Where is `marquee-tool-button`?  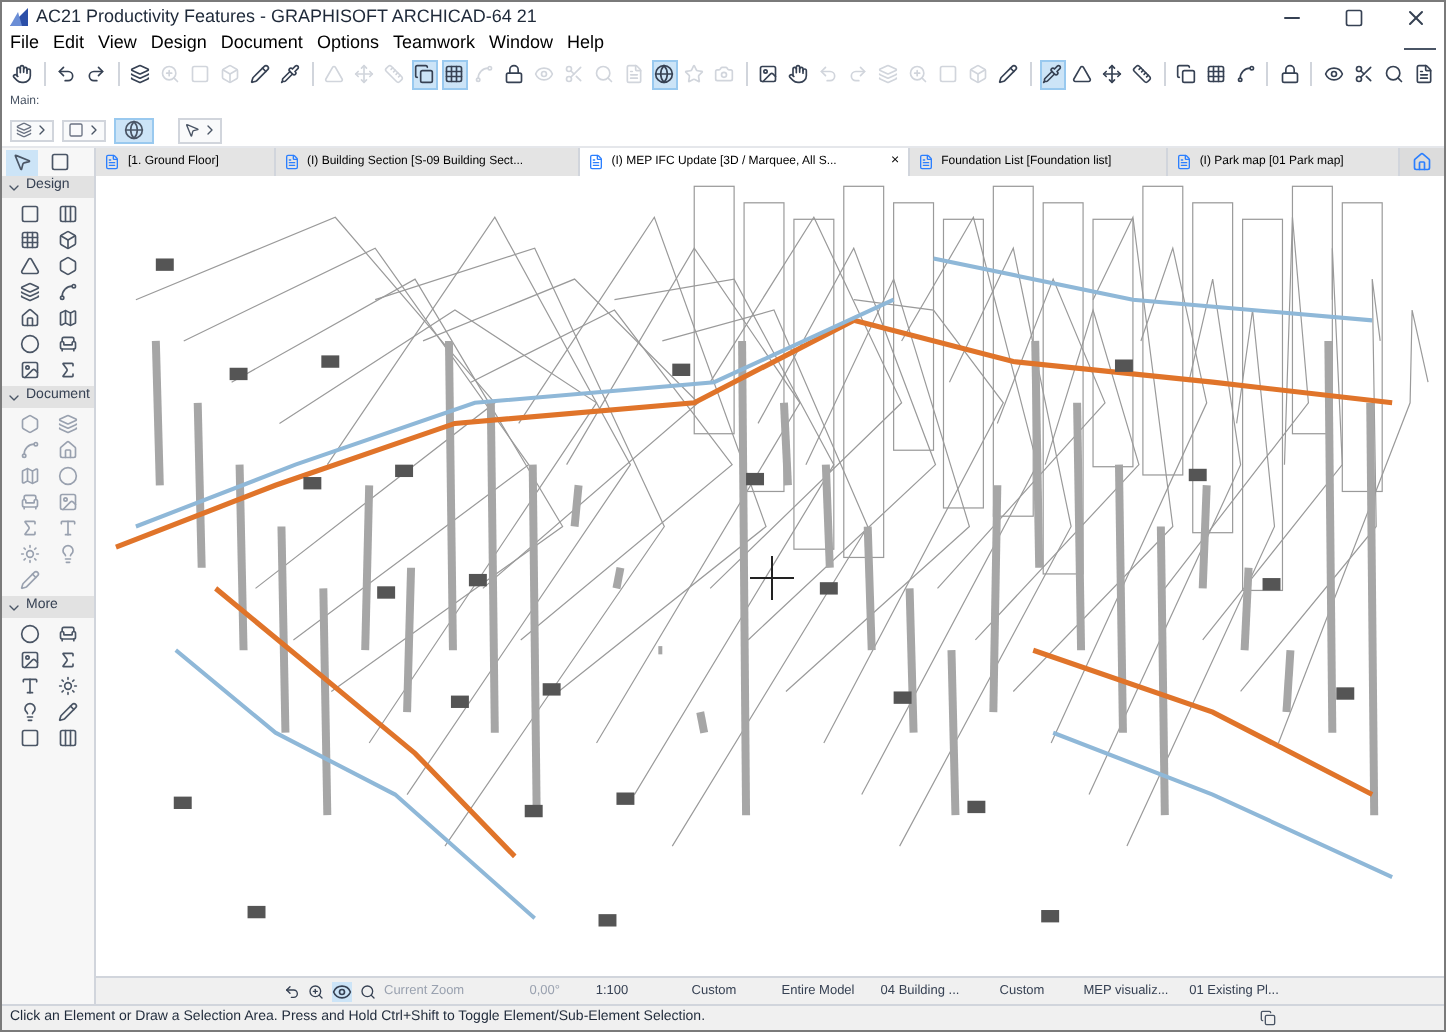
marquee-tool-button is located at coordinates (60, 162).